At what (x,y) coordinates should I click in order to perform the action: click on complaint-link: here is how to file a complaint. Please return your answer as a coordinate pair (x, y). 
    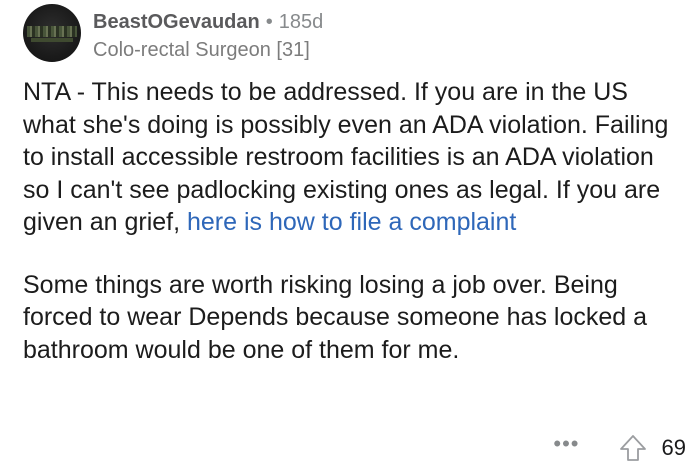
    Looking at the image, I should click on (351, 222).